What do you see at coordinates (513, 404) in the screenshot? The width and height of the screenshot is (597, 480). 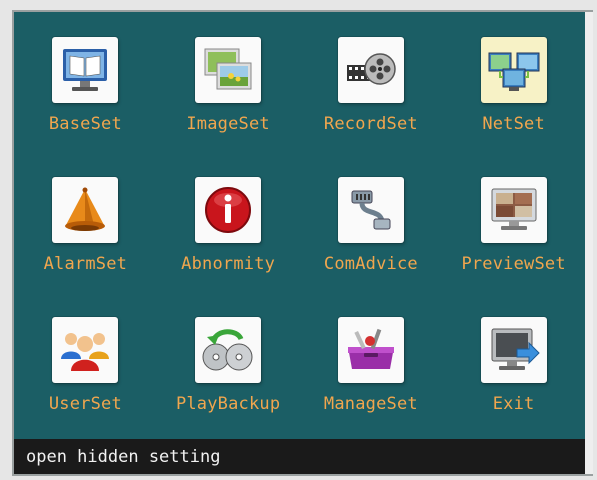 I see `menu-item-label: Exit` at bounding box center [513, 404].